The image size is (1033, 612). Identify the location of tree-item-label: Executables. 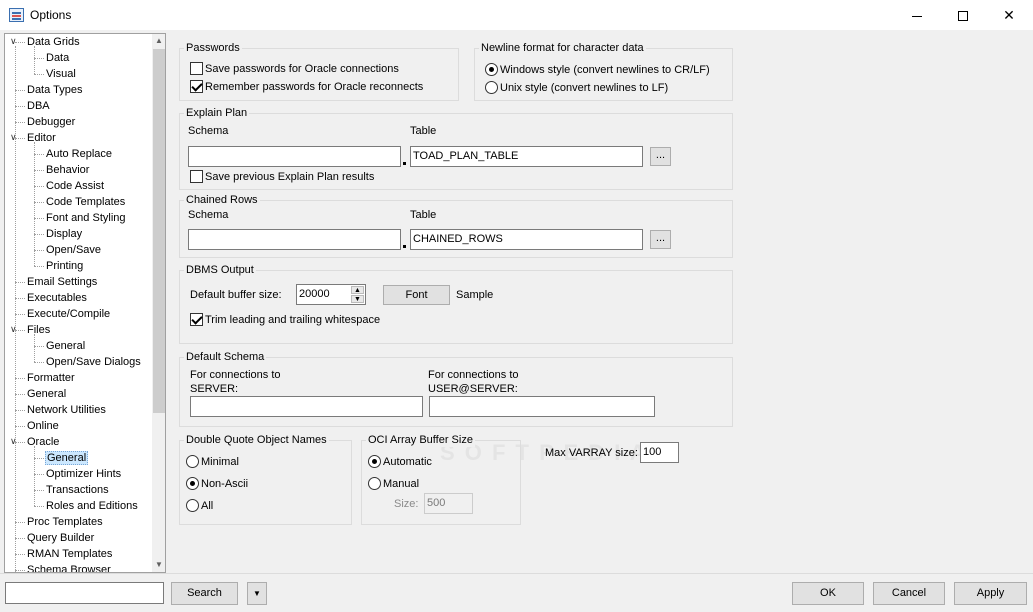
(57, 298).